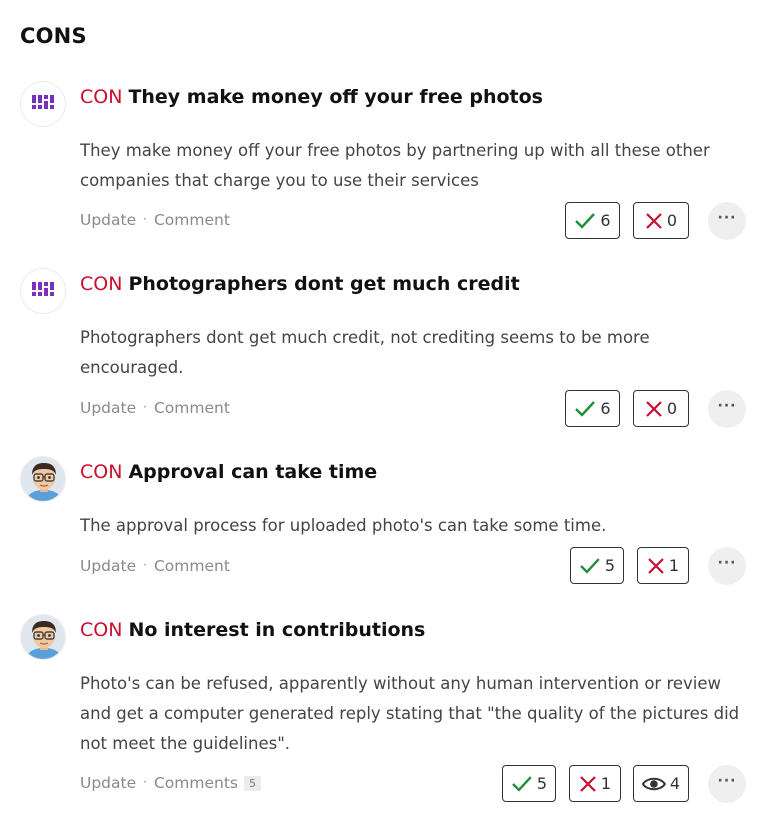  Describe the element at coordinates (654, 783) in the screenshot. I see `eye-icon` at that location.